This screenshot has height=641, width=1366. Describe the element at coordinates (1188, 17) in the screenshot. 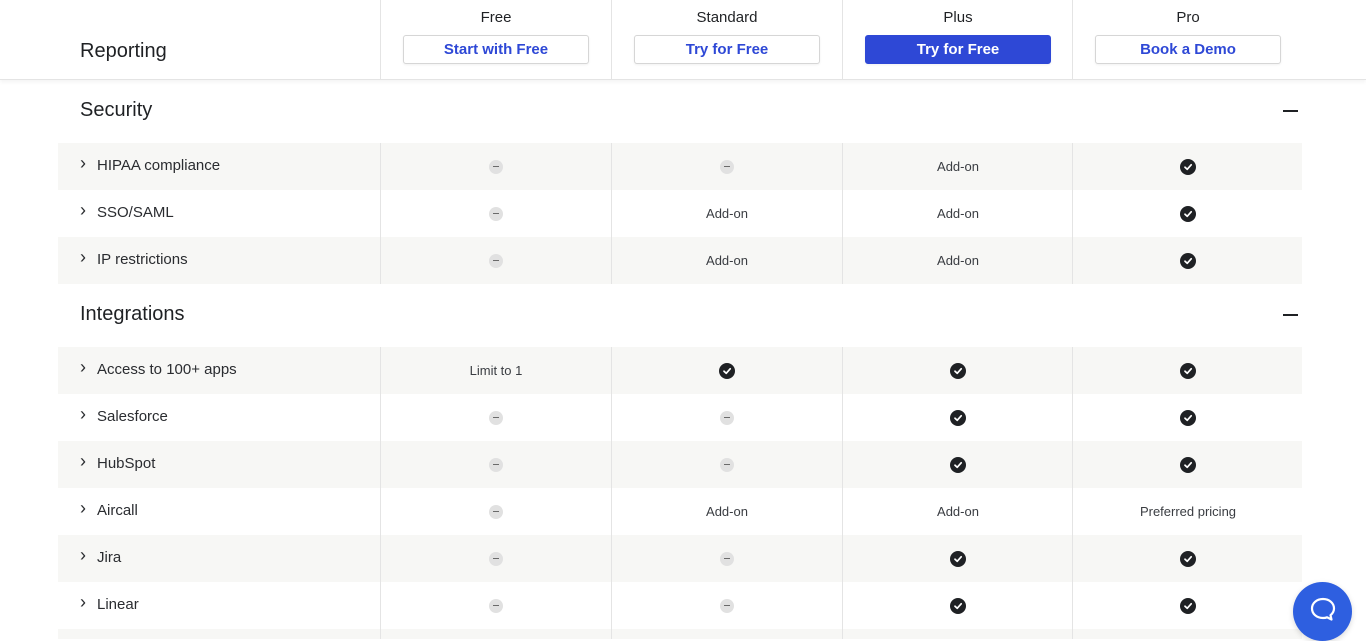

I see `plan-name-pro: Pro` at that location.